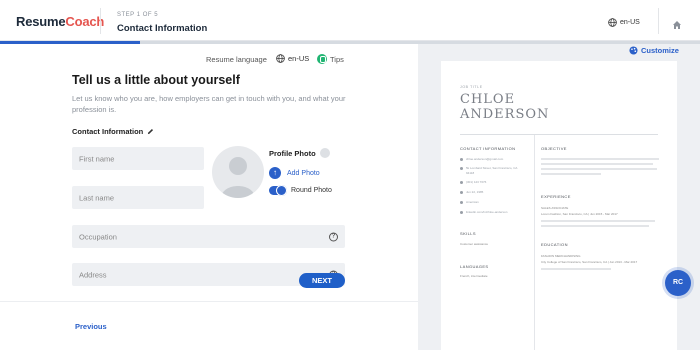 The image size is (700, 350). I want to click on resume-name: CHLOE ANDERSON, so click(504, 107).